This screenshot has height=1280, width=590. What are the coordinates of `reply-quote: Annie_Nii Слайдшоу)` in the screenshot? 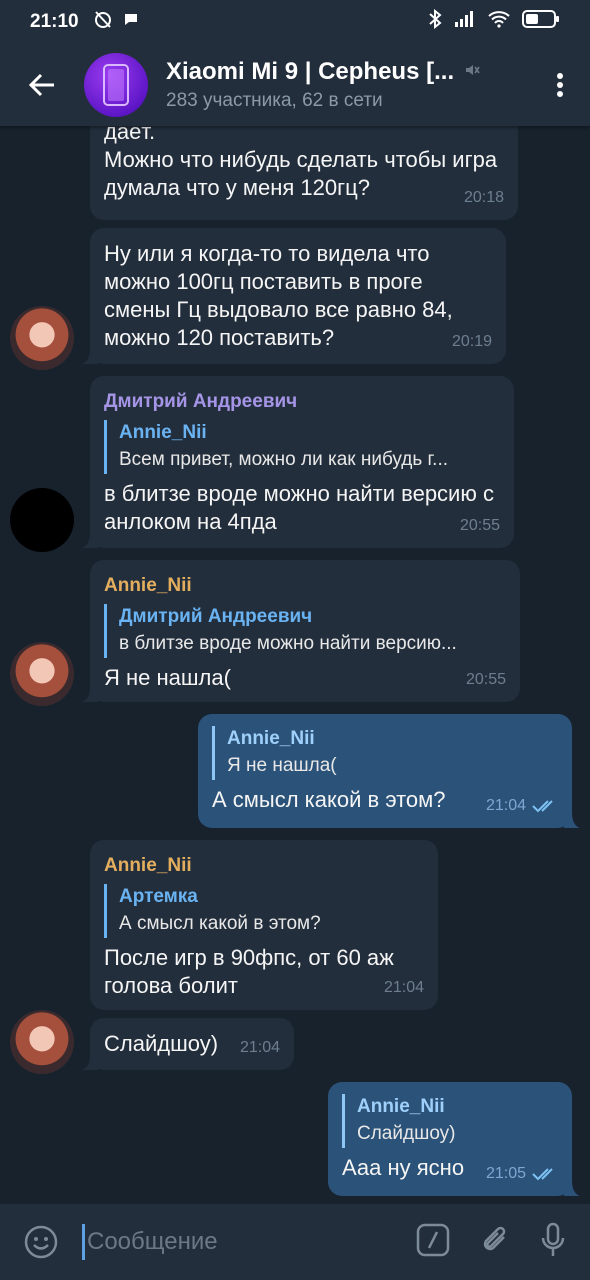 It's located at (450, 1121).